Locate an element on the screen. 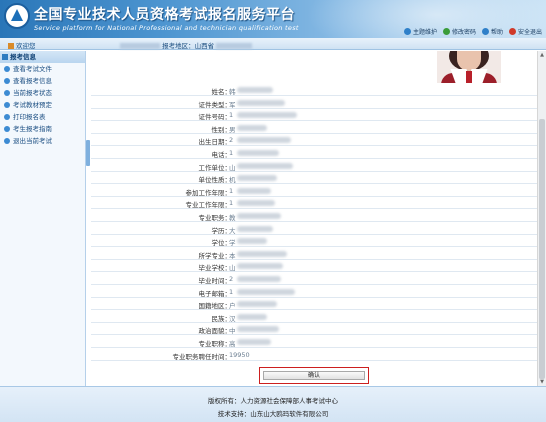 This screenshot has width=546, height=422. form-row: 专业职务：教 is located at coordinates (314, 216).